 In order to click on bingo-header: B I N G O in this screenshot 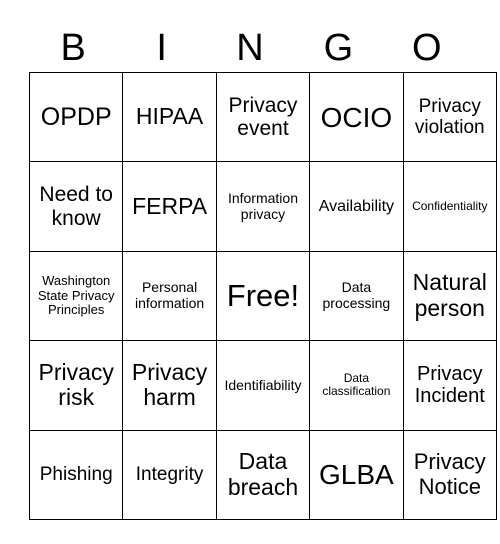, I will do `click(250, 48)`.